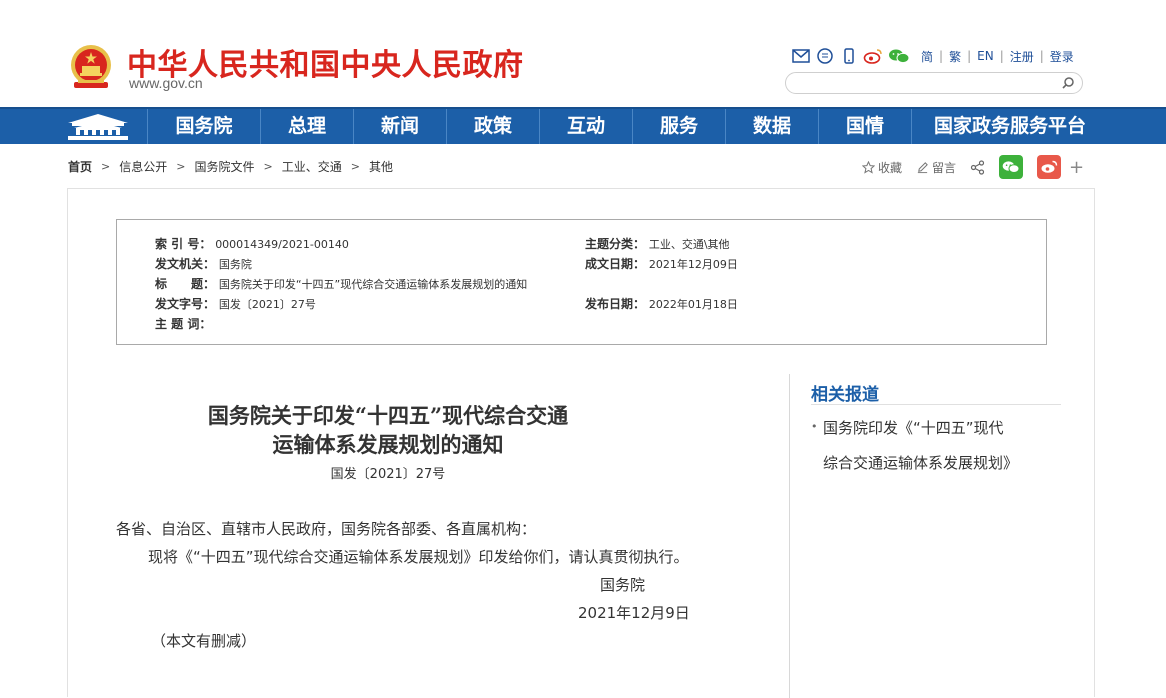 Image resolution: width=1166 pixels, height=698 pixels. Describe the element at coordinates (381, 166) in the screenshot. I see `breadcrumb-other: 其他` at that location.